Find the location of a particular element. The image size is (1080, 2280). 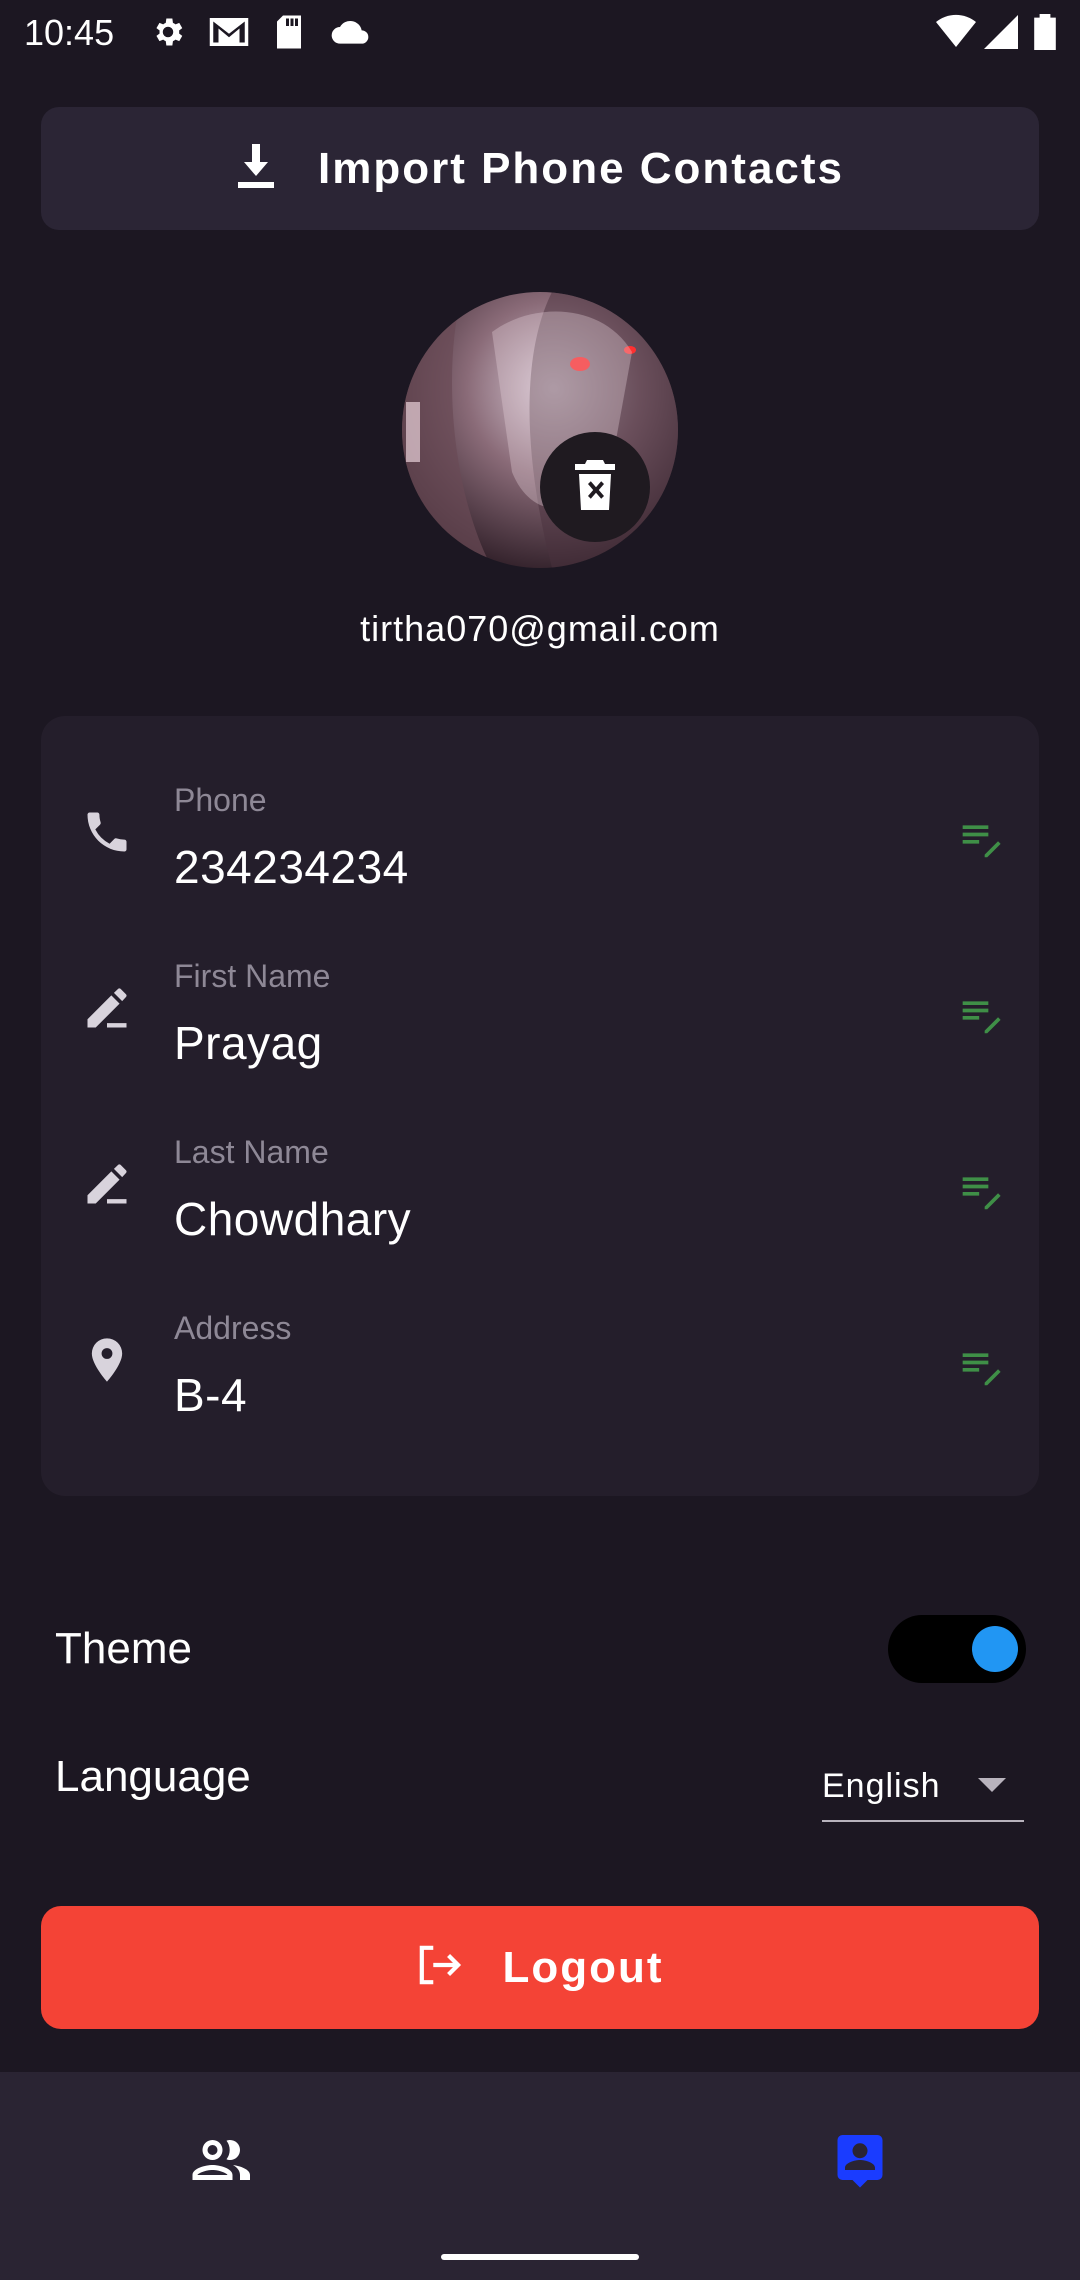

wifi-icon is located at coordinates (956, 34).